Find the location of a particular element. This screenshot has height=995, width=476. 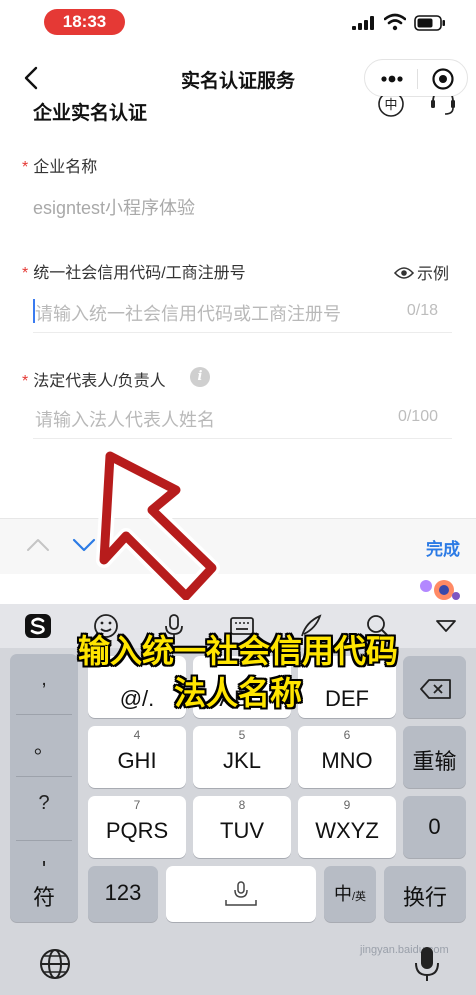

symbol-key-label: 符 is located at coordinates (43, 897).